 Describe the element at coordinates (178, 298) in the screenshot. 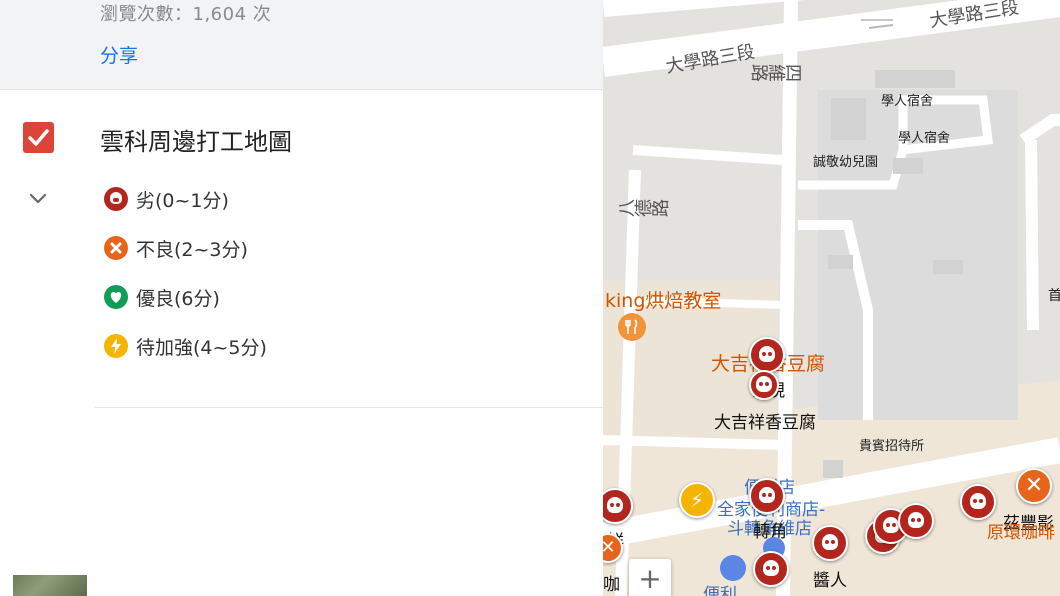

I see `legend-label: 優良(6分)` at that location.